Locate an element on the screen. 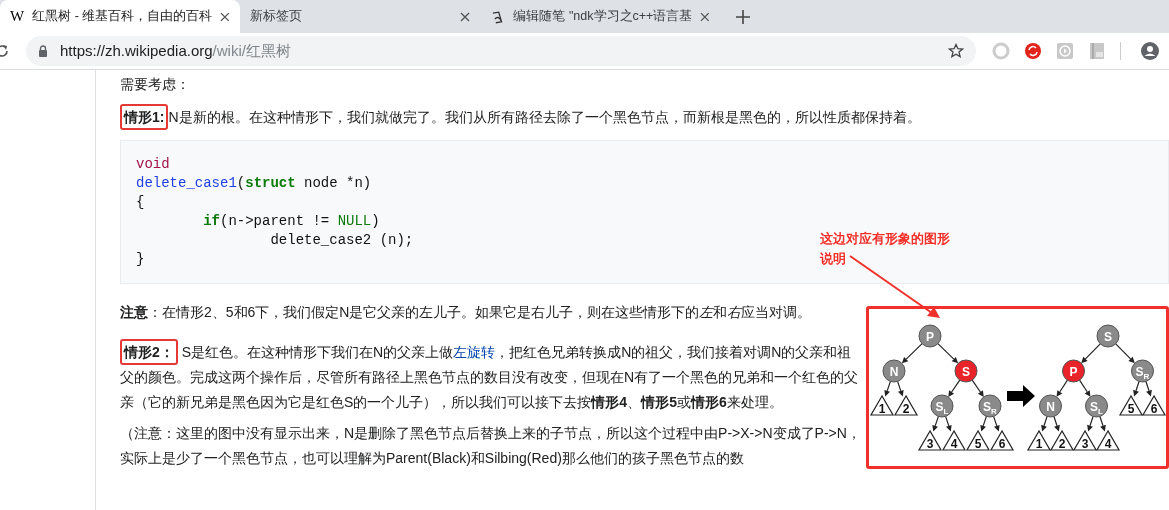  section-intro: 需要考虑： is located at coordinates (155, 84).